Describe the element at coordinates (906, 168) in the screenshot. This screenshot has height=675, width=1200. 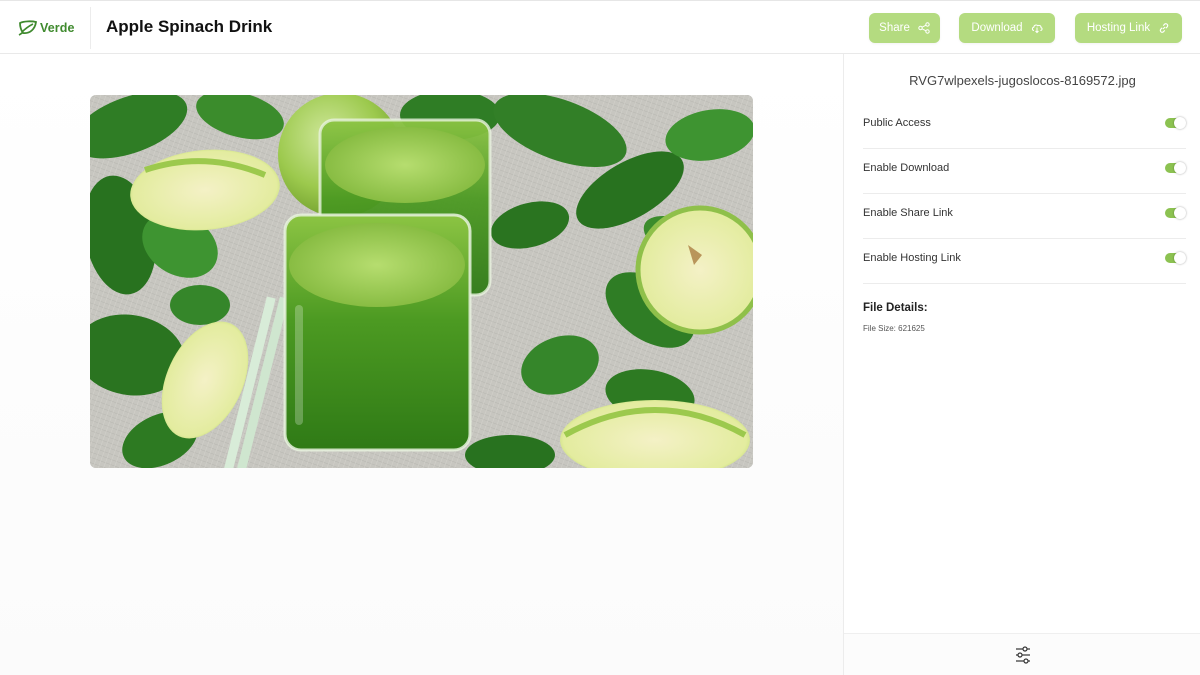
I see `enable-download-label: Enable Download` at that location.